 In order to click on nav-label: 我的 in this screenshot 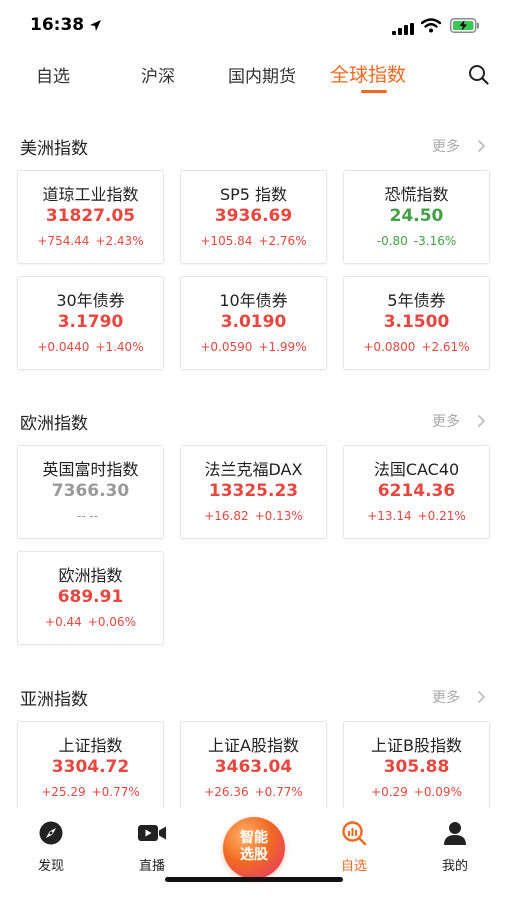, I will do `click(454, 866)`.